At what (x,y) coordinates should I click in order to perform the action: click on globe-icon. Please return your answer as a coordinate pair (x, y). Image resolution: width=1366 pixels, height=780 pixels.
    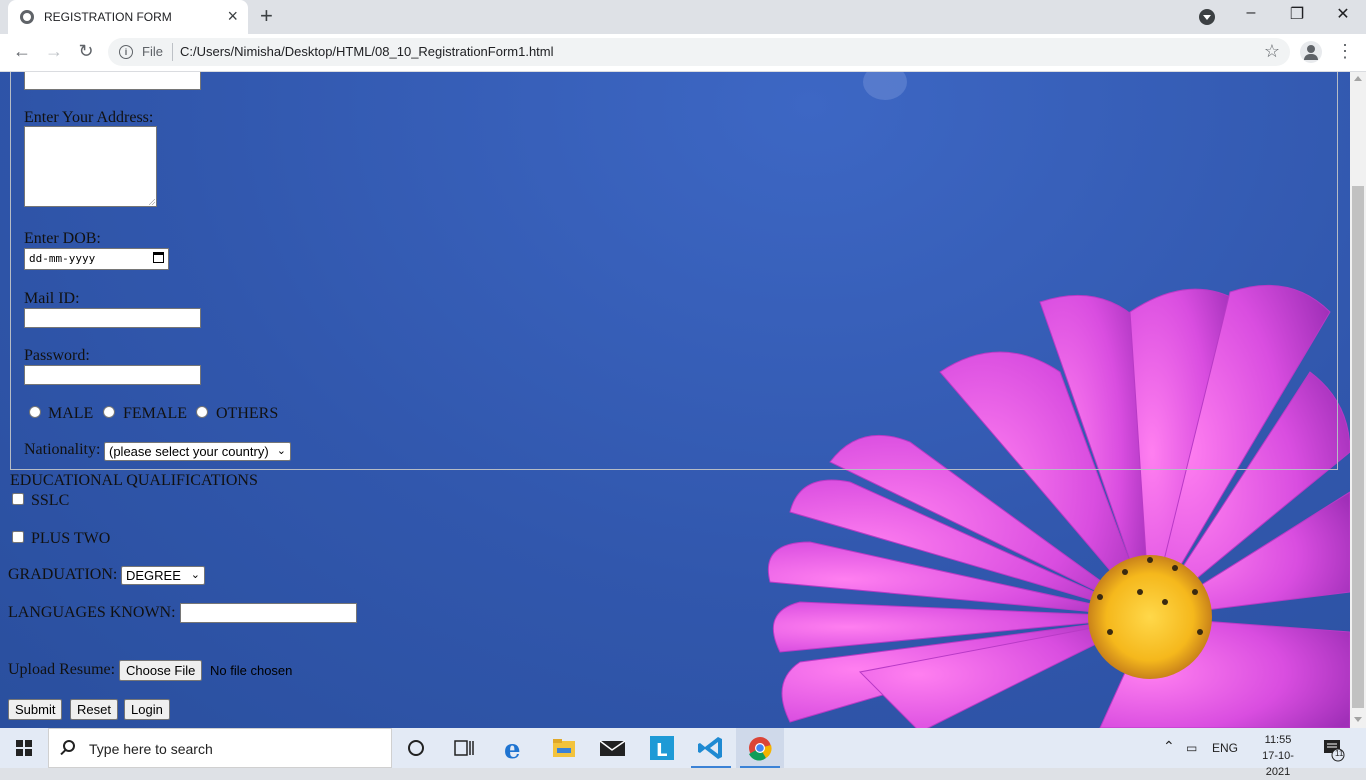
    Looking at the image, I should click on (27, 17).